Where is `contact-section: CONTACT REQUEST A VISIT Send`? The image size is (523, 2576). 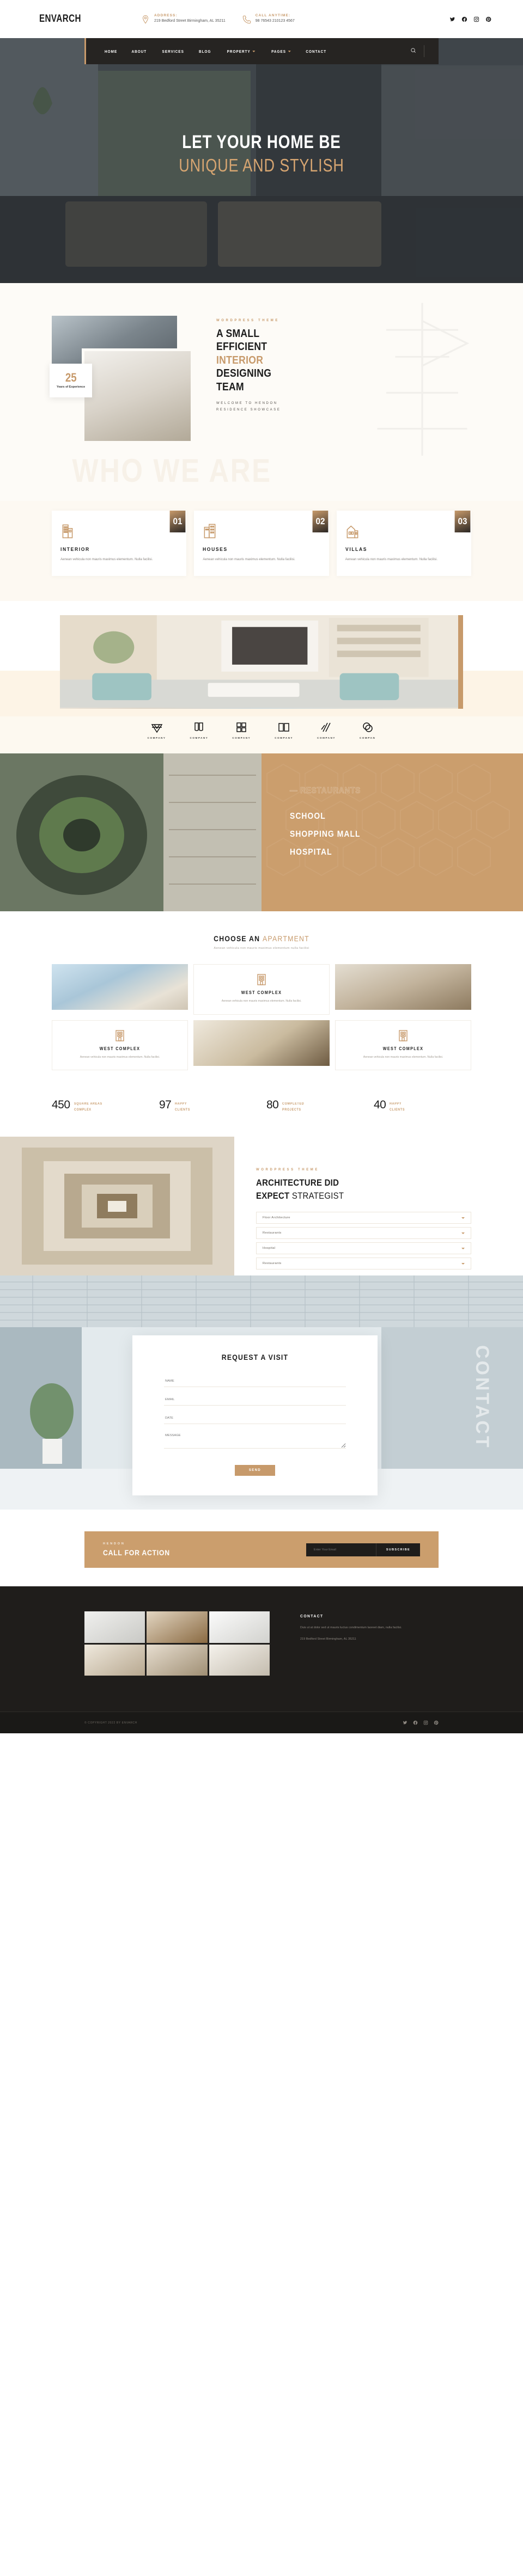 contact-section: CONTACT REQUEST A VISIT Send is located at coordinates (261, 1392).